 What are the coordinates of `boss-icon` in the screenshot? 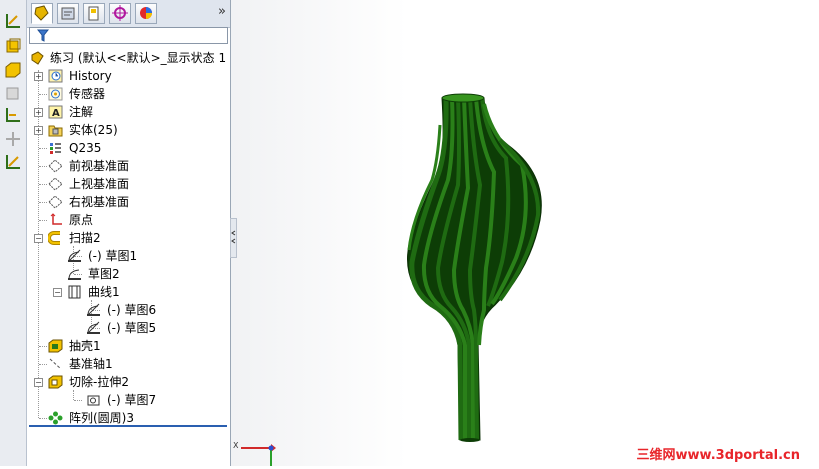 It's located at (13, 70).